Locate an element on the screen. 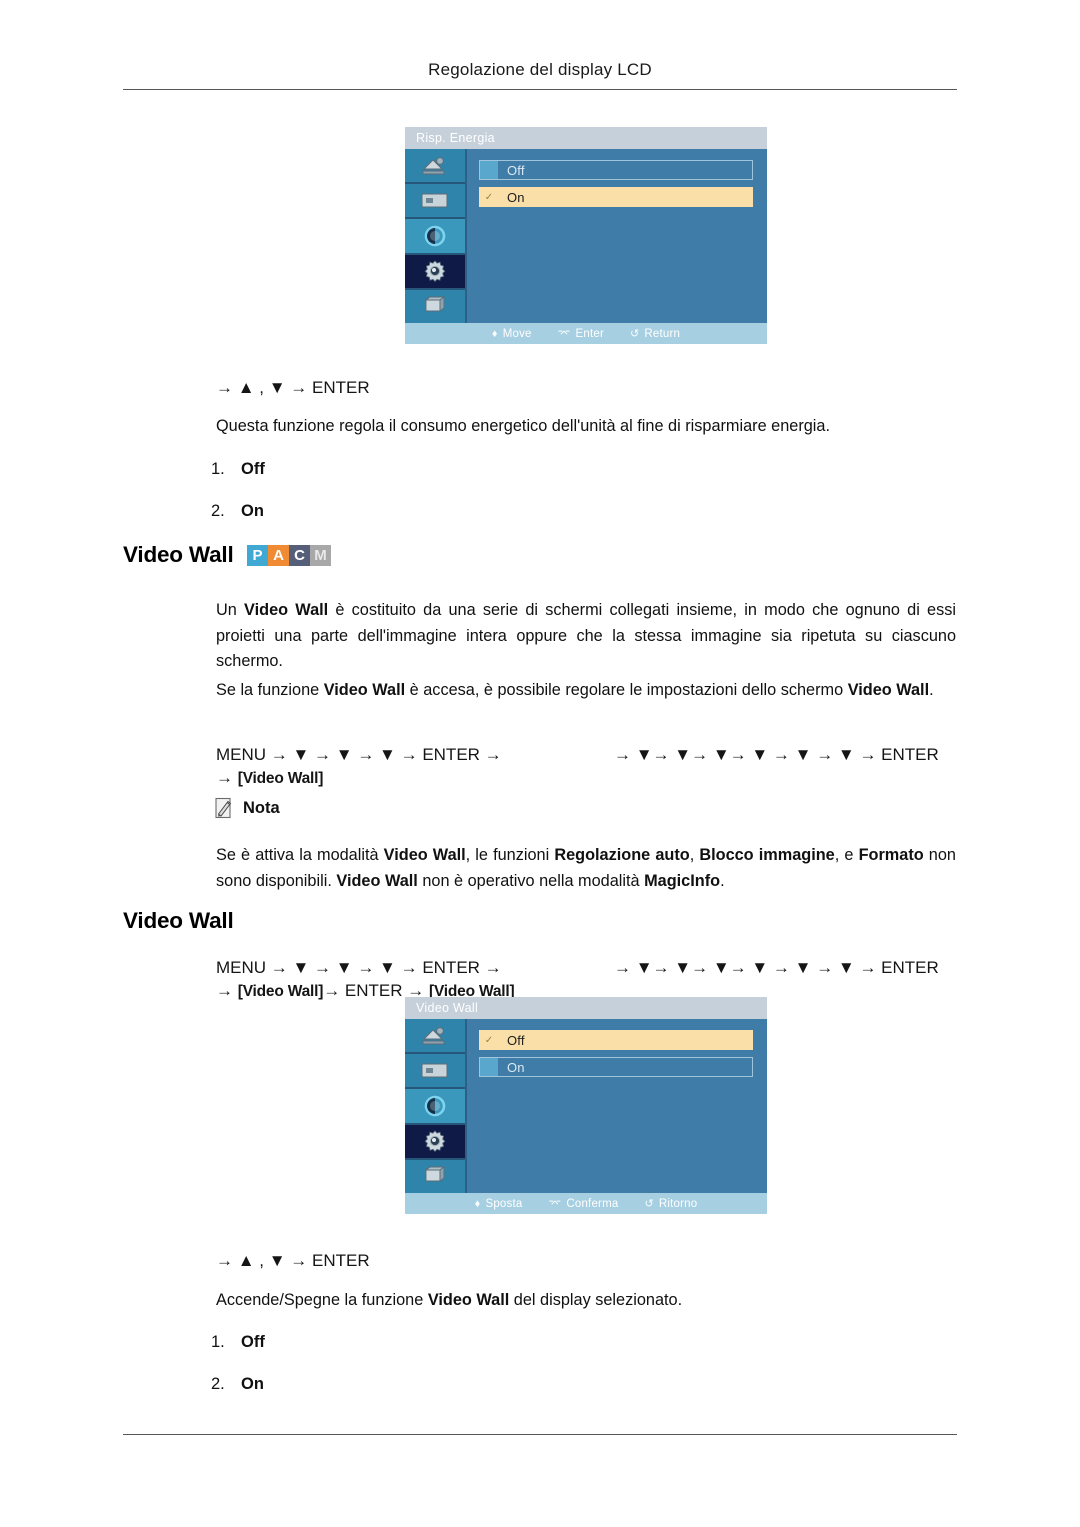 Image resolution: width=1080 pixels, height=1527 pixels. menu-token-videowall-1: [Video Wall] is located at coordinates (280, 991).